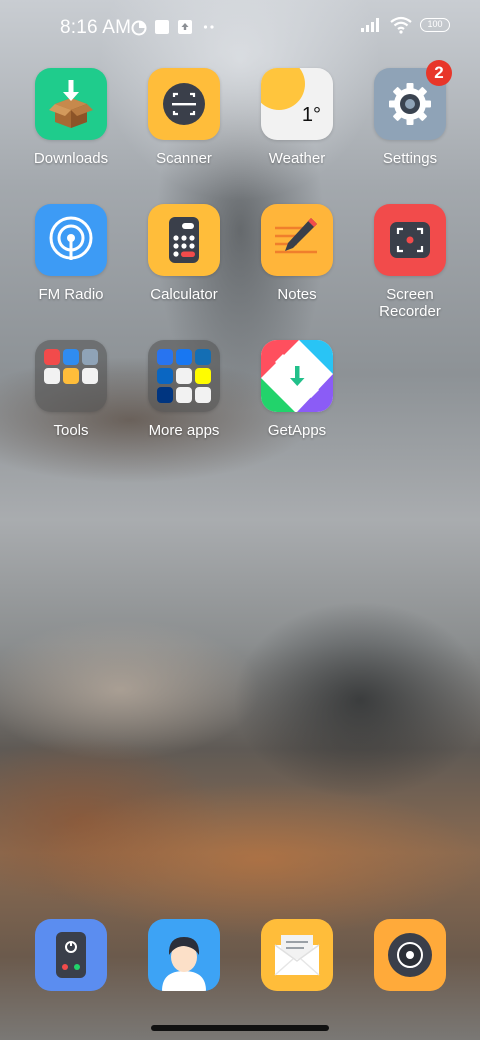 The image size is (480, 1040). I want to click on app-label: GetApps, so click(297, 430).